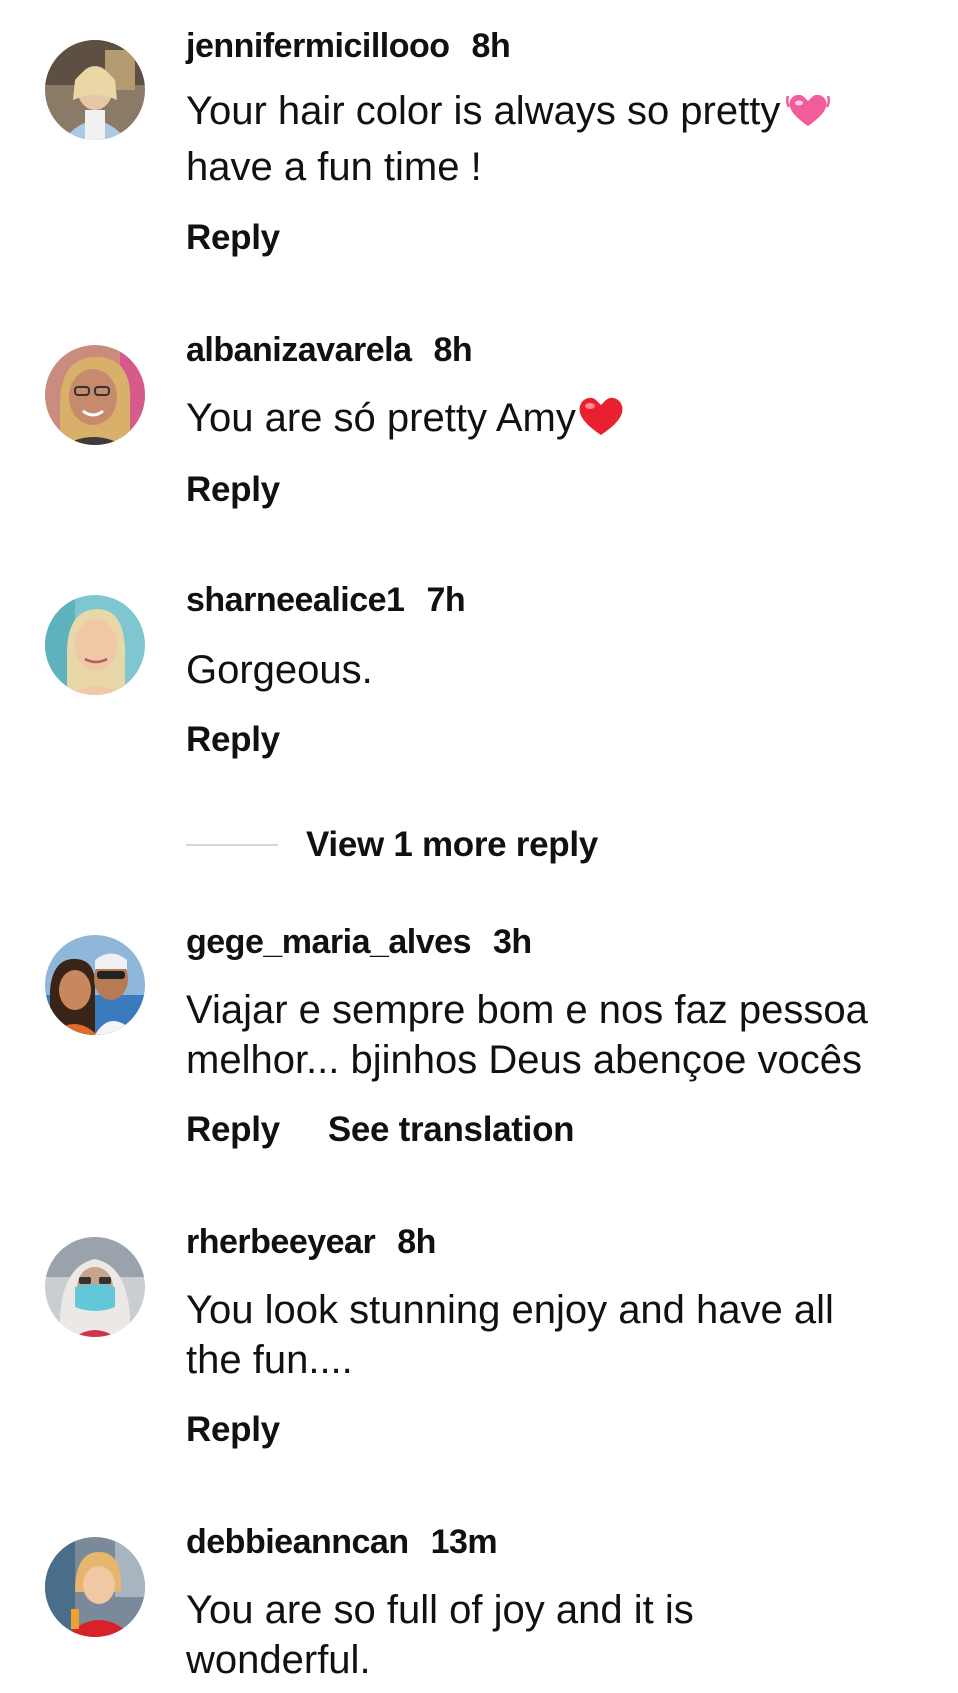 This screenshot has height=1693, width=958. Describe the element at coordinates (464, 1542) in the screenshot. I see `timestamp: 13m` at that location.